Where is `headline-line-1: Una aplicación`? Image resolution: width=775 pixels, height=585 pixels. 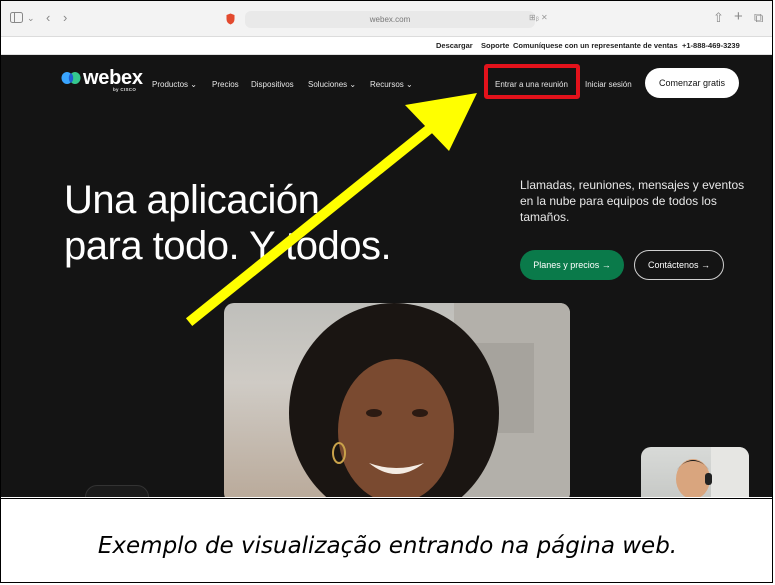 headline-line-1: Una aplicación is located at coordinates (192, 200).